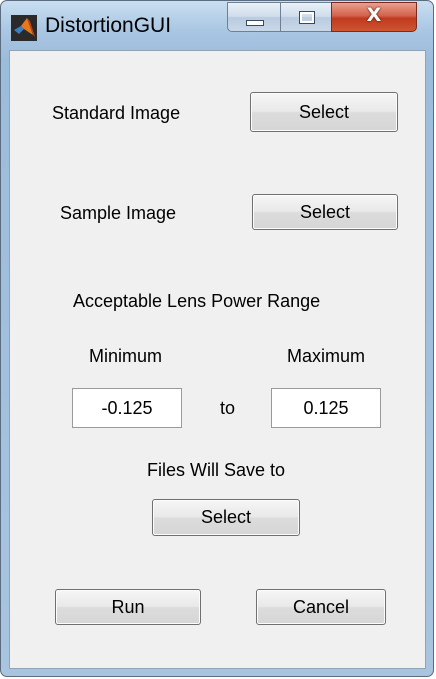 This screenshot has height=679, width=436. Describe the element at coordinates (197, 301) in the screenshot. I see `lens-power-heading: Acceptable Lens Power Range` at that location.